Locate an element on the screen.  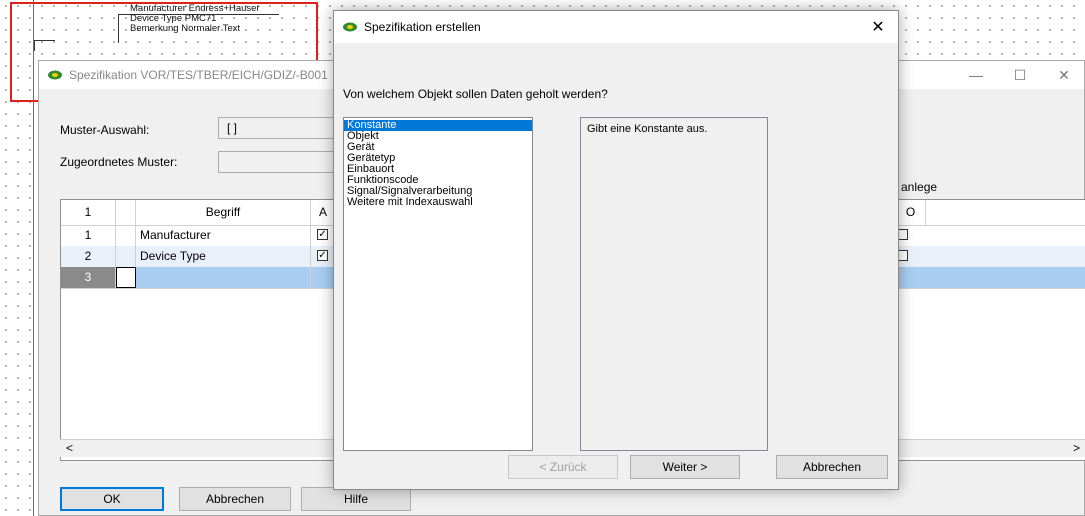
muster-label: Muster-Auswahl: is located at coordinates (105, 130).